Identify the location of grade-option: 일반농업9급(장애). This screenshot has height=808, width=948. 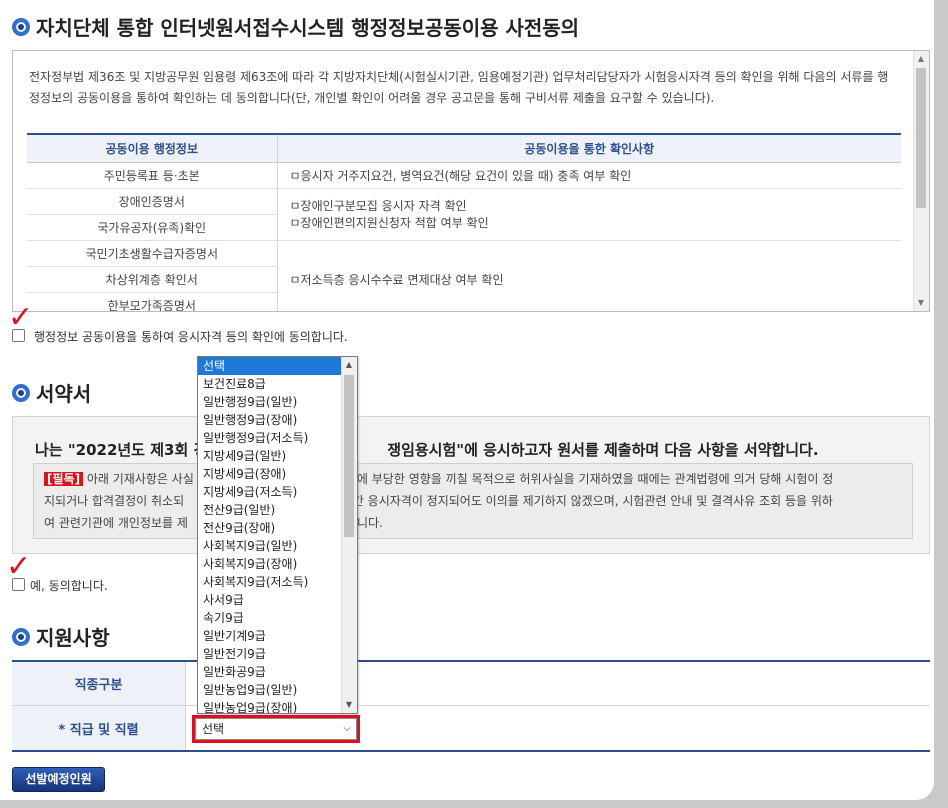
(270, 706).